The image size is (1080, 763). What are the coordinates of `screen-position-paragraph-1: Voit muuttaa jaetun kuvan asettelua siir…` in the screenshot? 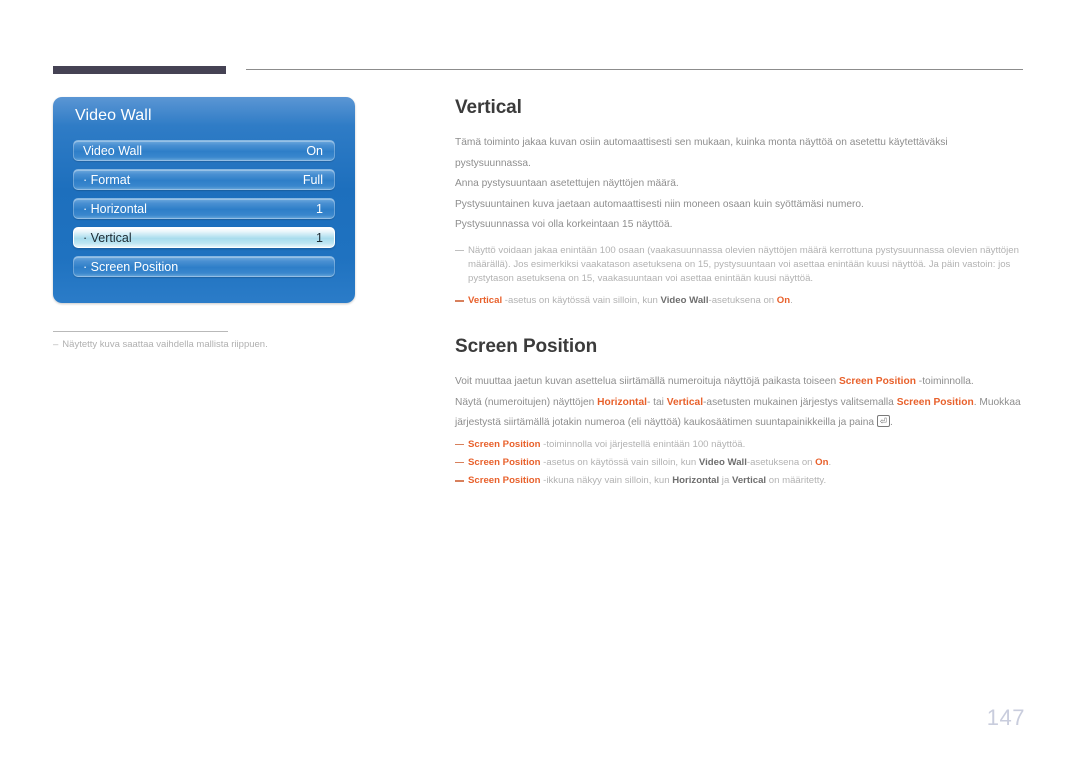 It's located at (740, 382).